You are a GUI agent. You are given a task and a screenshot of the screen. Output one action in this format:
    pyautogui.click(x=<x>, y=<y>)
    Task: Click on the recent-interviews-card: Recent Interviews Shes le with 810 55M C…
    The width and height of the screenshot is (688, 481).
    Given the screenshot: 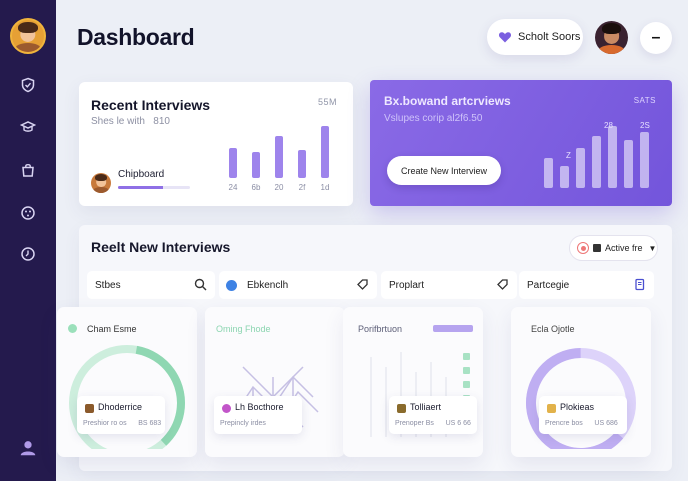 What is the action you would take?
    pyautogui.click(x=216, y=144)
    